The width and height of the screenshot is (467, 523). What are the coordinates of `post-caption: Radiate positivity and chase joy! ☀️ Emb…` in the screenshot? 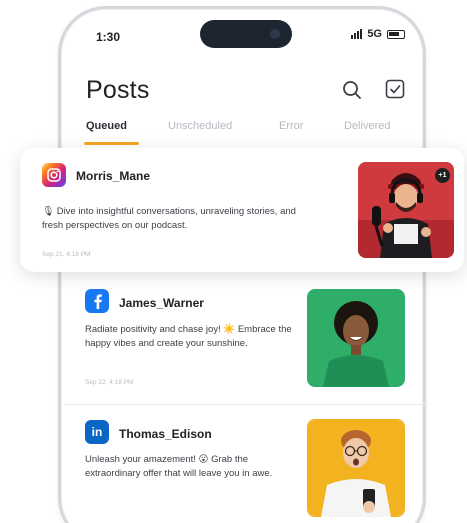 It's located at (188, 336).